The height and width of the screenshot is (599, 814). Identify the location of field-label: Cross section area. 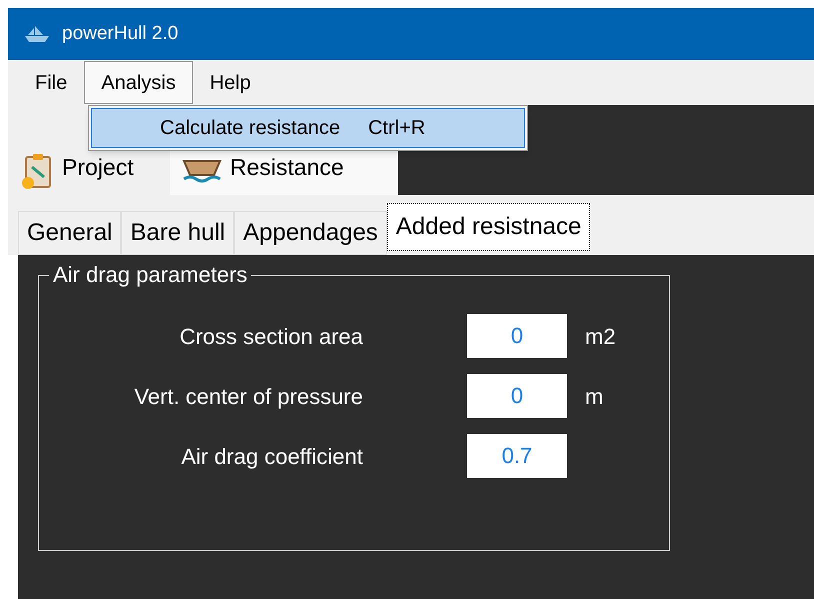
(270, 336).